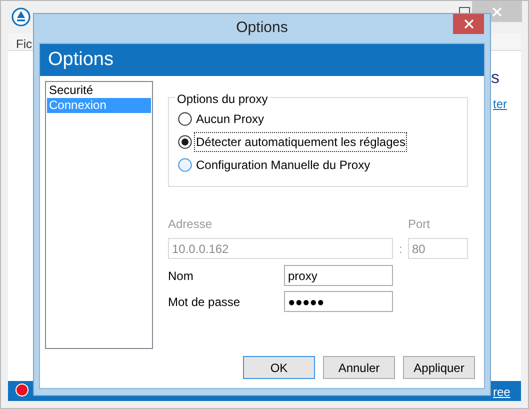  I want to click on link: ter, so click(500, 104).